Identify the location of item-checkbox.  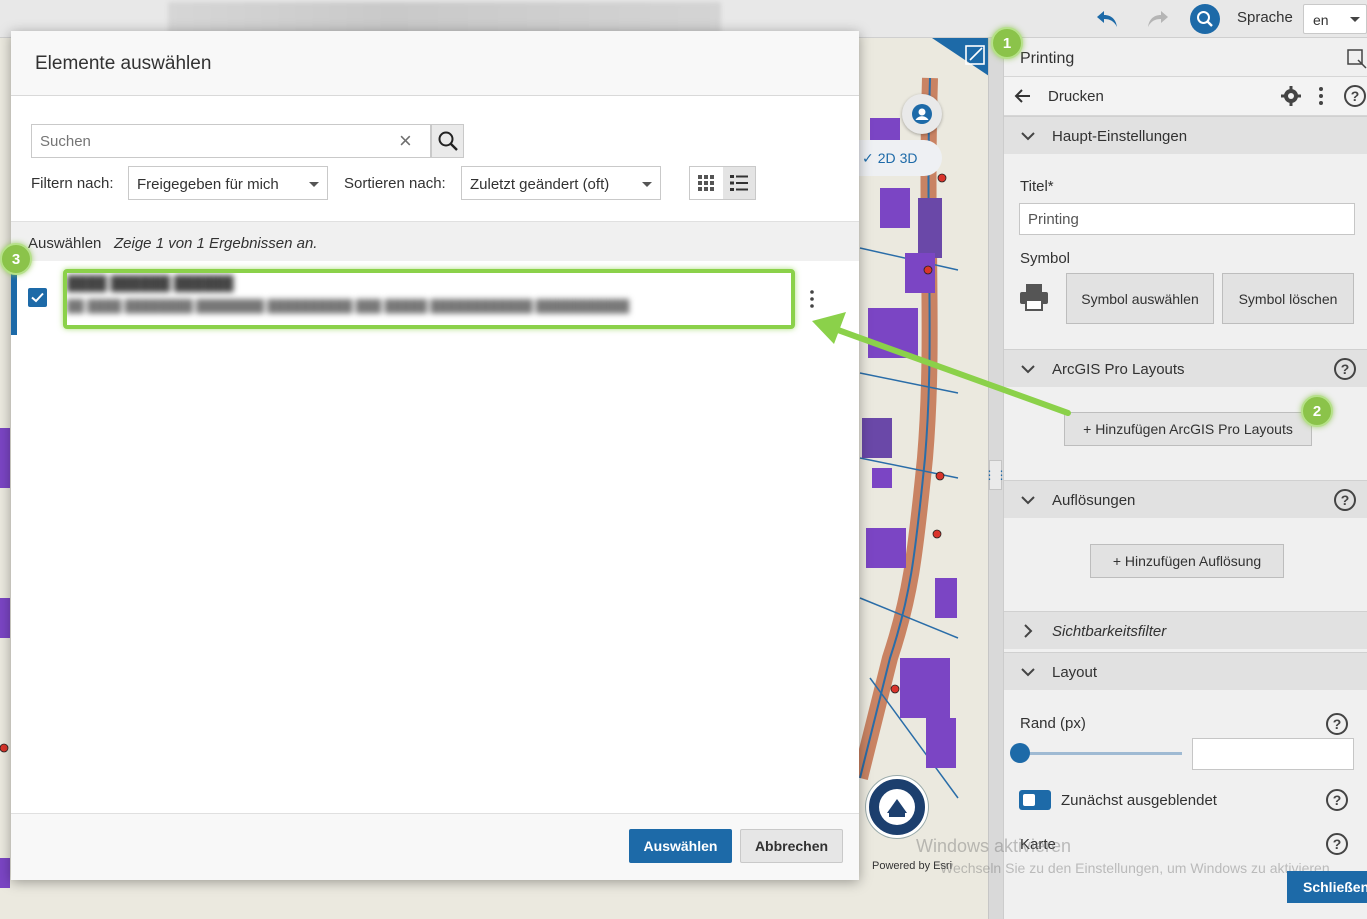
(37, 297).